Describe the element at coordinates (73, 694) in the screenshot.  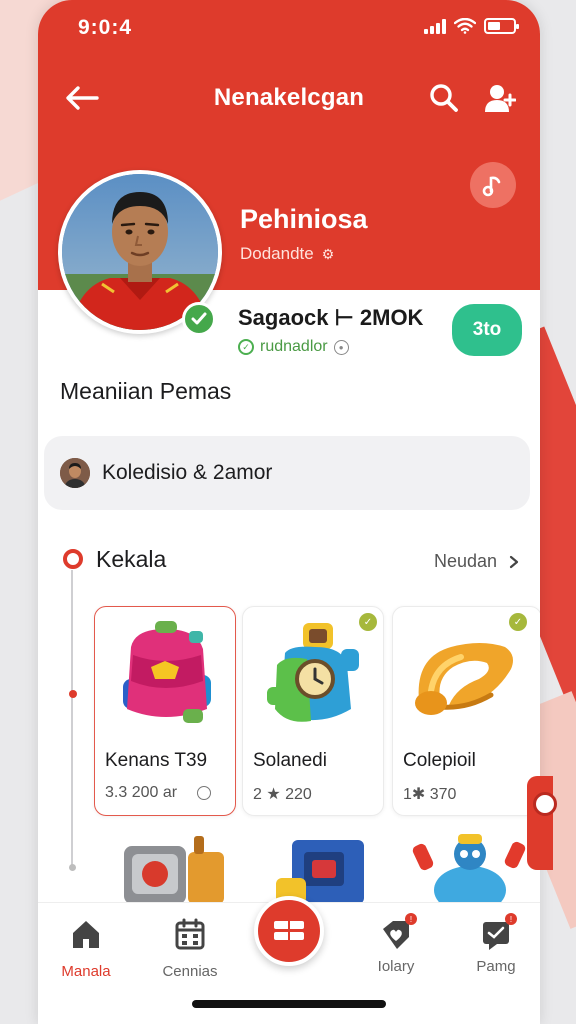
I see `timeline-dot` at that location.